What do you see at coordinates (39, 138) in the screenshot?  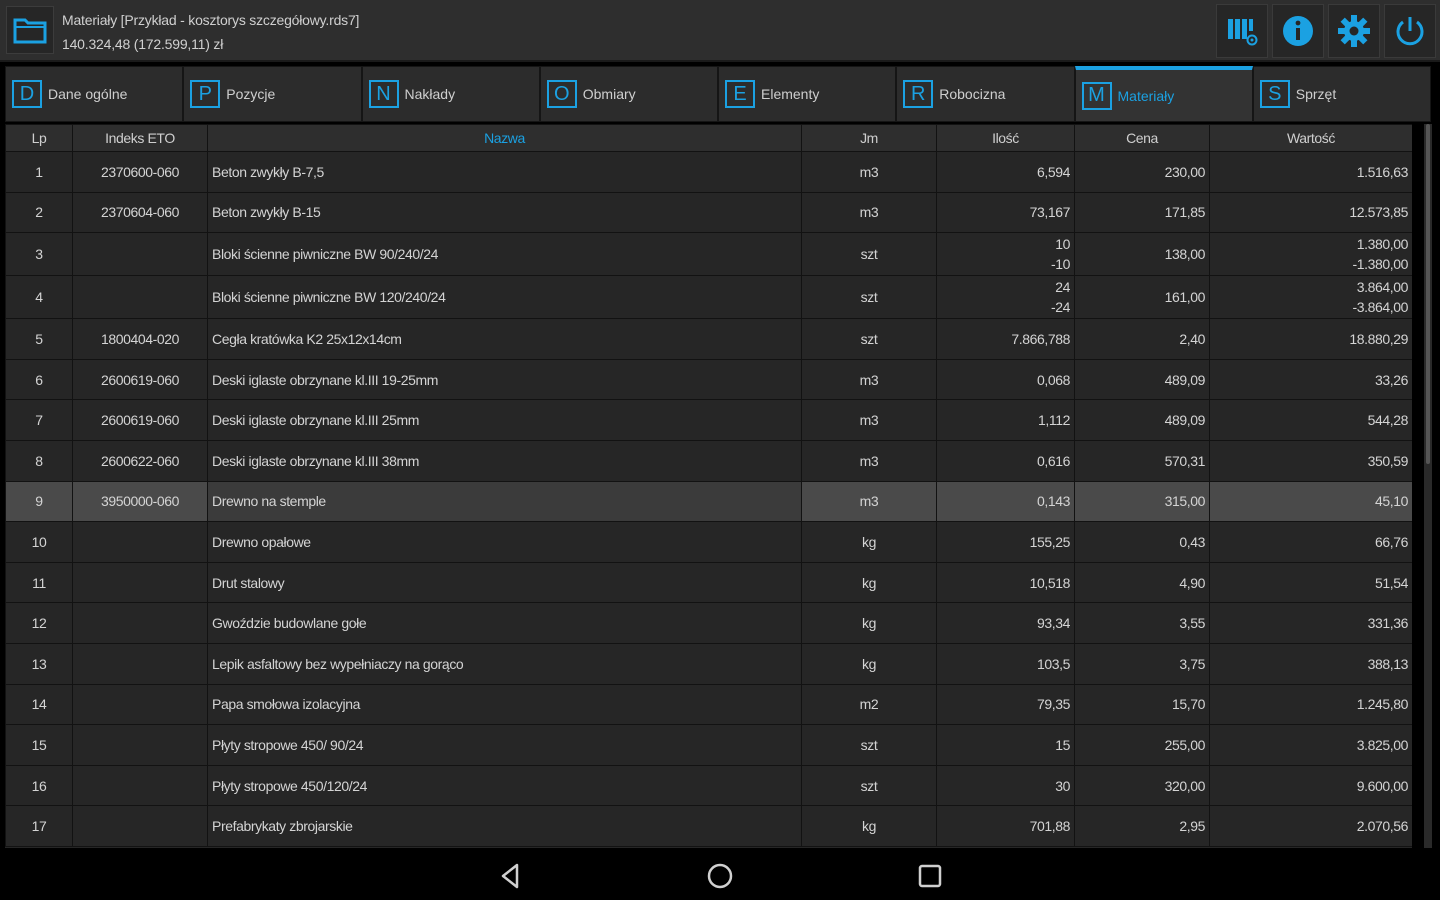 I see `column-header-lp: Lp` at bounding box center [39, 138].